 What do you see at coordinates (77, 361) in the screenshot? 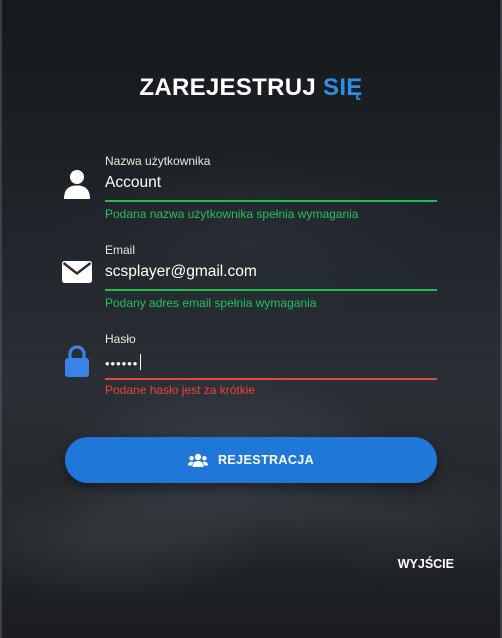
I see `lock-icon` at bounding box center [77, 361].